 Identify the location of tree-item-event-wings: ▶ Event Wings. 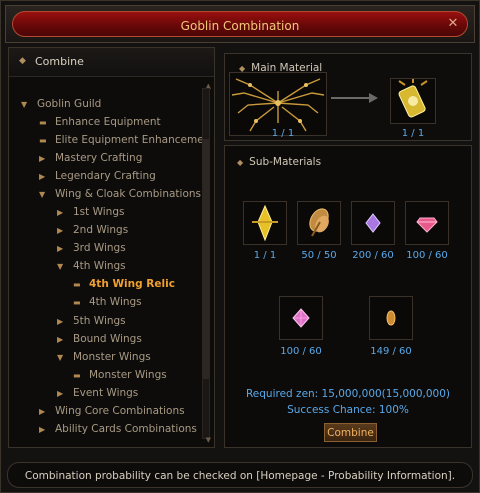
(97, 395).